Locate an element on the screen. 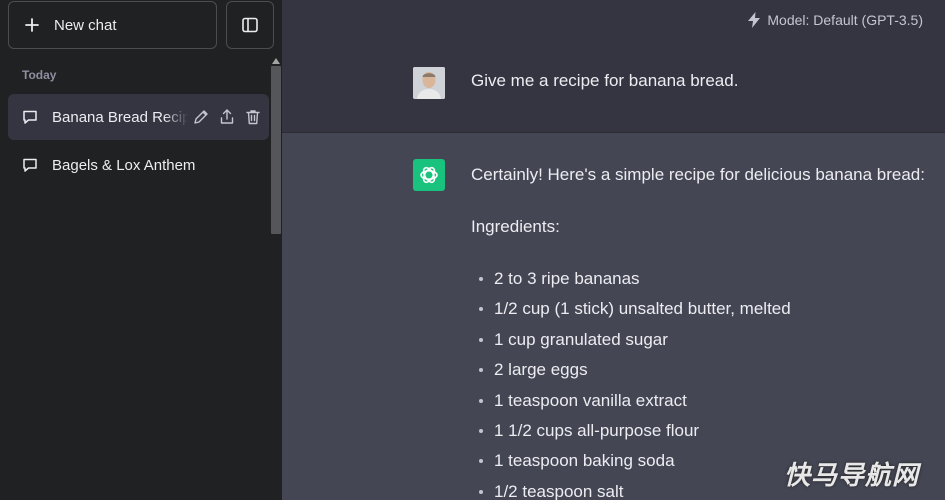 The width and height of the screenshot is (945, 500). list-item: 1 teaspoon vanilla extract is located at coordinates (706, 406).